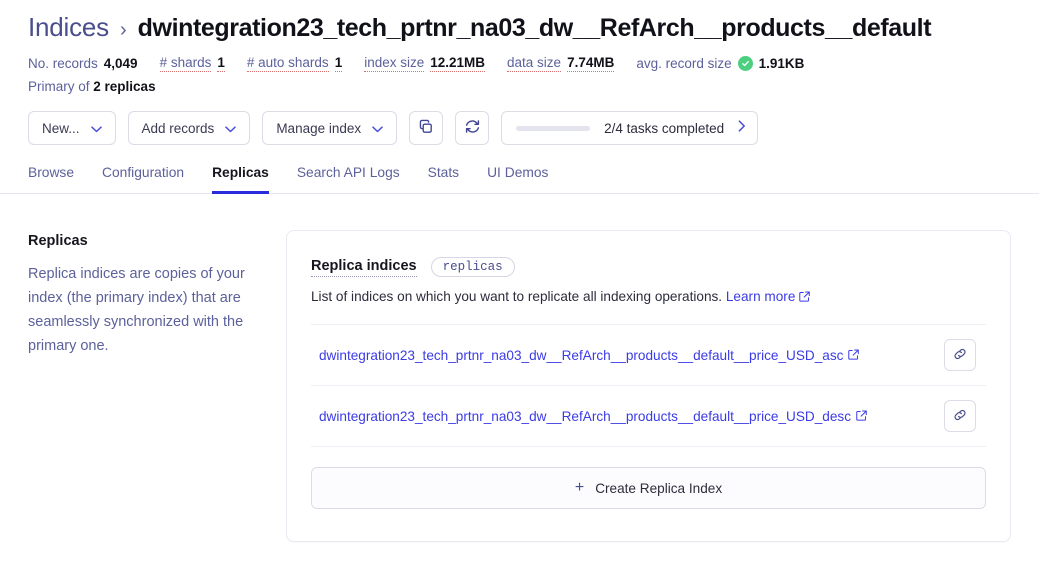  I want to click on refresh-icon-button, so click(472, 128).